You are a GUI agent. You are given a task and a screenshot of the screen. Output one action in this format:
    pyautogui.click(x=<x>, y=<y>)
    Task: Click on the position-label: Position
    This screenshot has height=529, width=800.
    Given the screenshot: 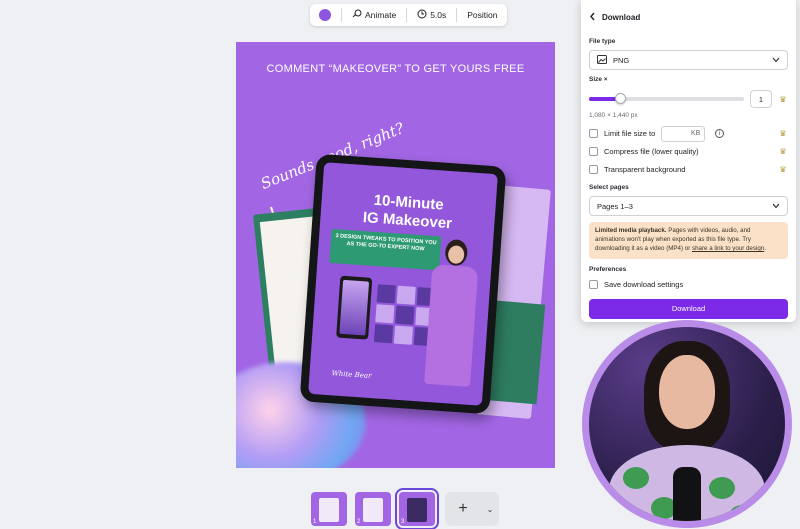 What is the action you would take?
    pyautogui.click(x=482, y=15)
    